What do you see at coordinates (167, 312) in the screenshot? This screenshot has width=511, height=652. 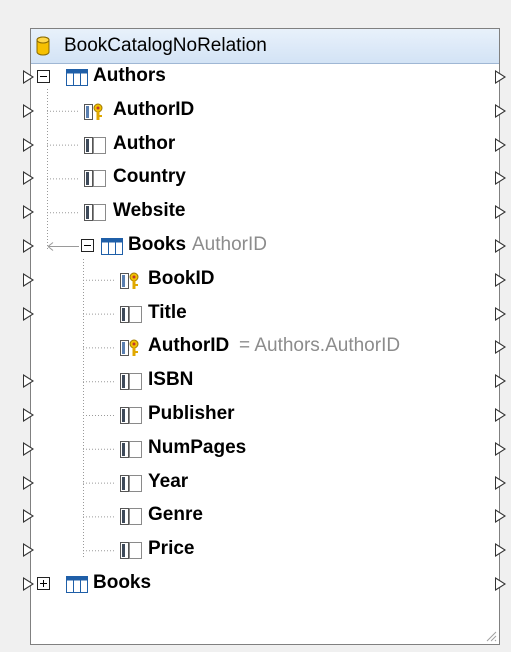 I see `row-label: Title` at bounding box center [167, 312].